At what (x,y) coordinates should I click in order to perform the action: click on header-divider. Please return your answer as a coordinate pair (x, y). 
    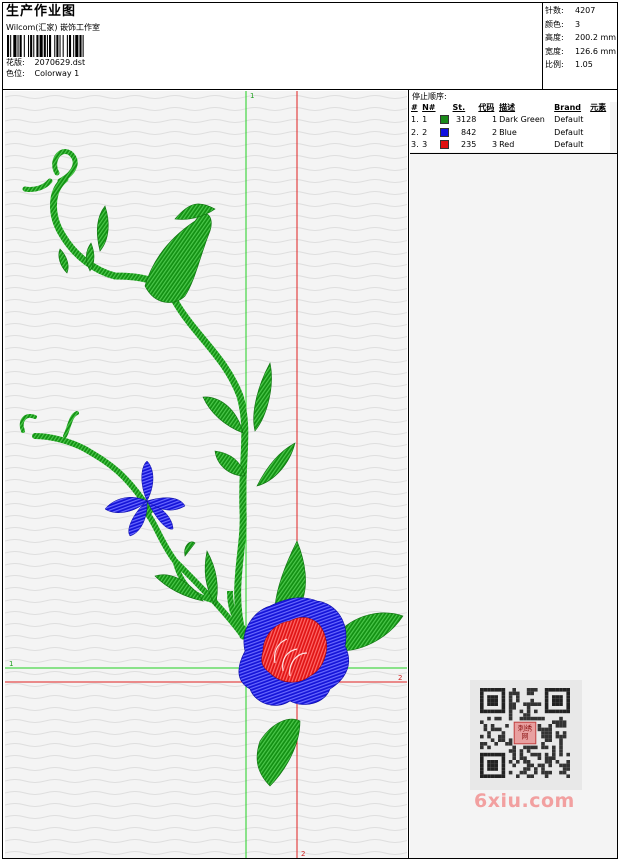
    Looking at the image, I should click on (310, 89).